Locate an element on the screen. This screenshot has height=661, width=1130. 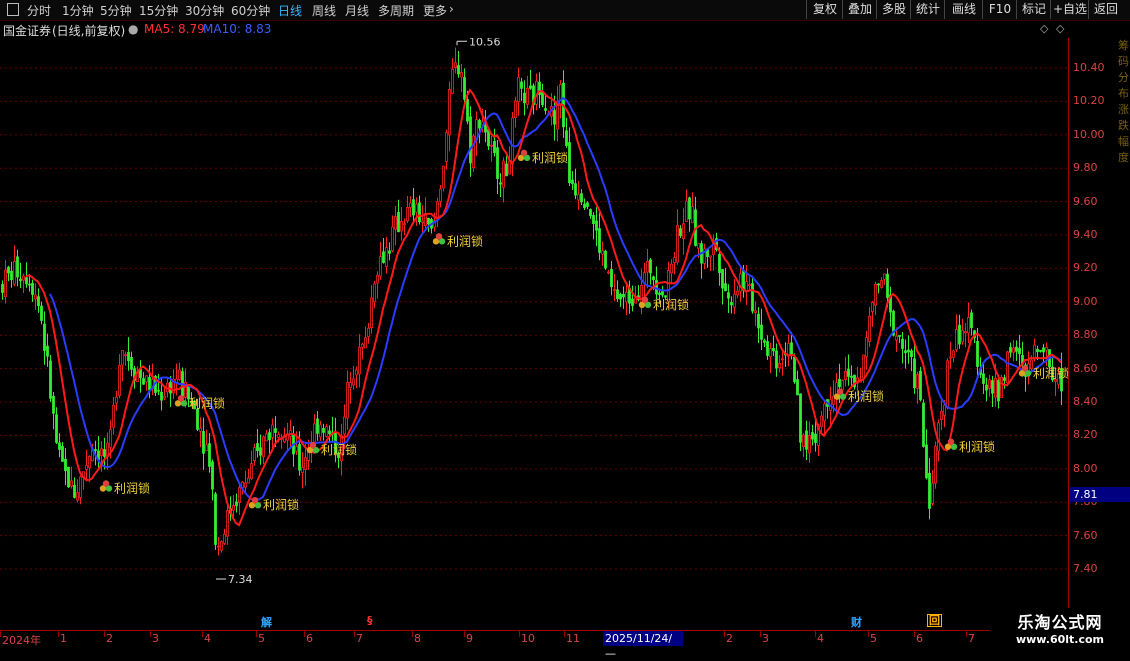
price-tick-label: 8.20 is located at coordinates (1085, 435).